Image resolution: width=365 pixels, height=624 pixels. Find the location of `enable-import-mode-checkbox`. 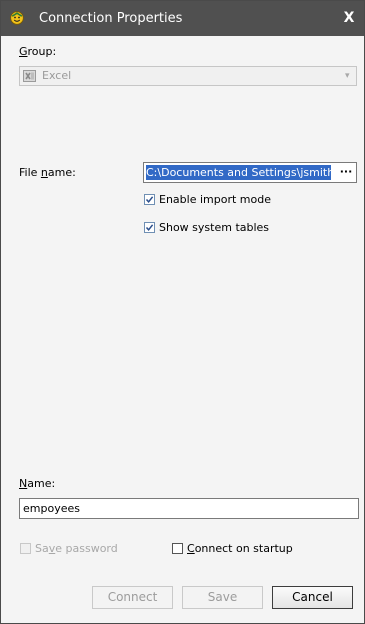

enable-import-mode-checkbox is located at coordinates (149, 199).